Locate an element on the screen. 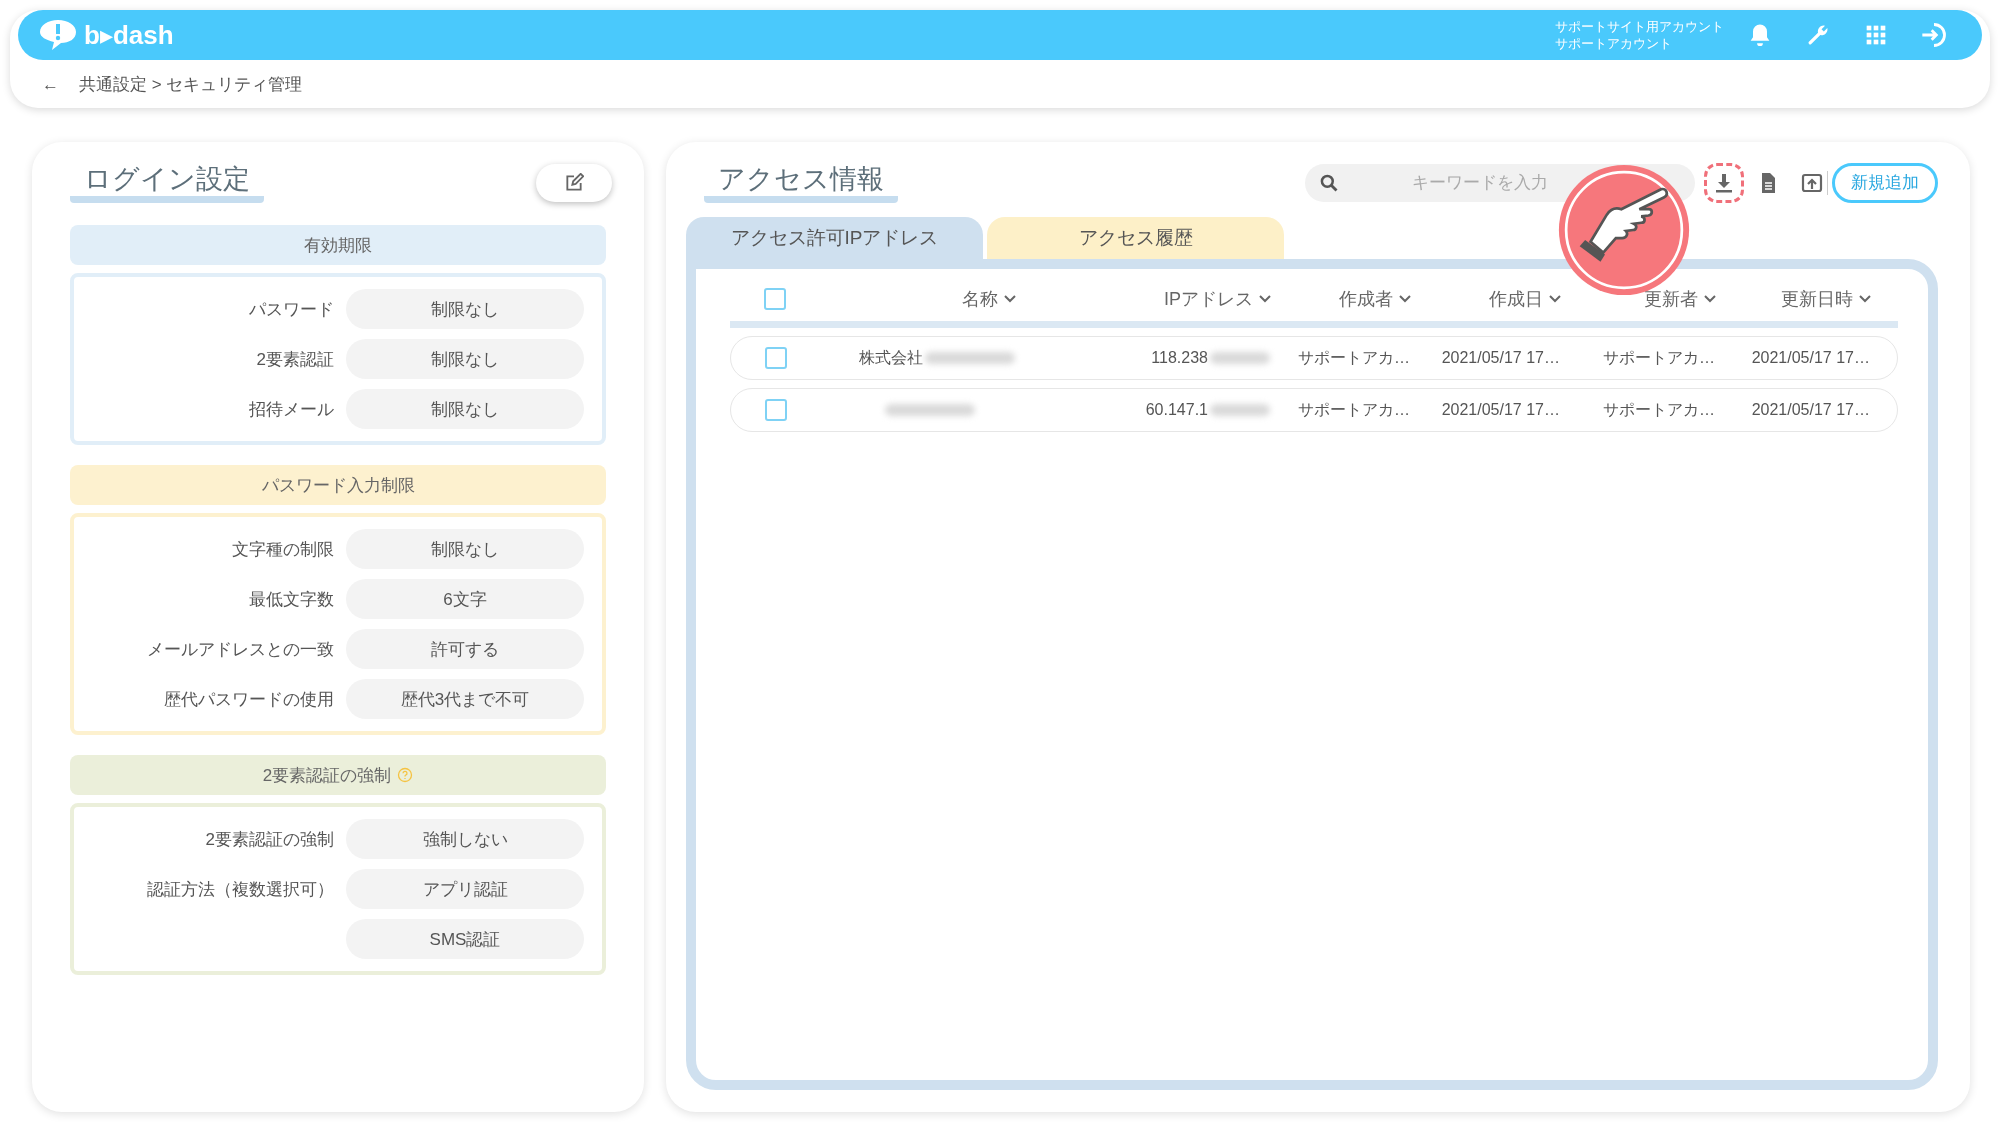  account-name: サポートサイト用アカウント is located at coordinates (1639, 26).